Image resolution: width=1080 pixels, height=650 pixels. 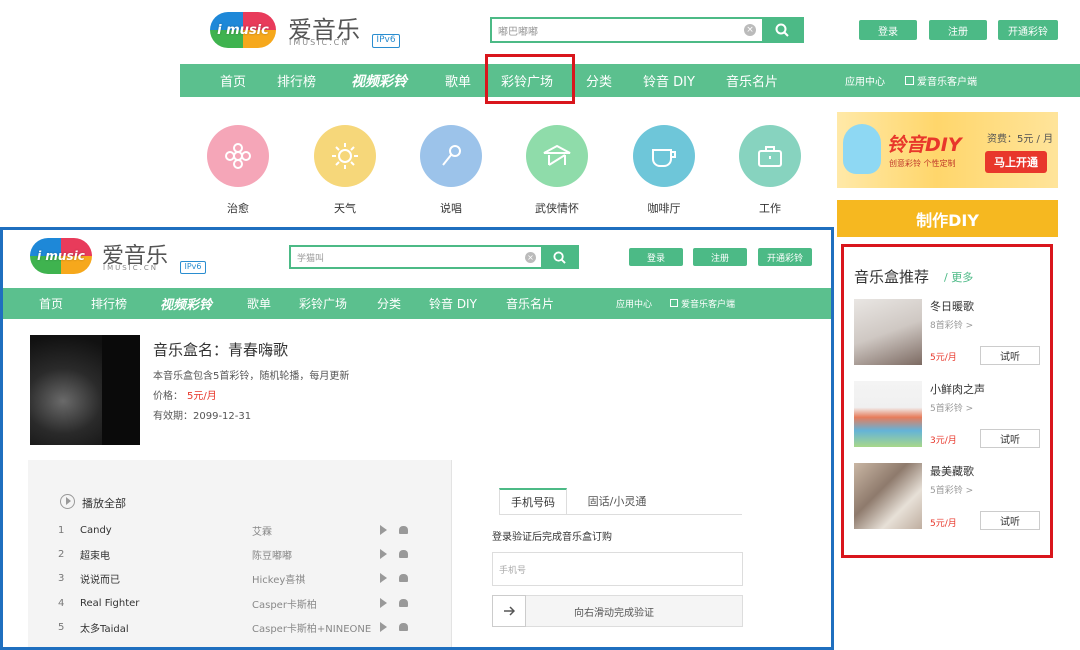 What do you see at coordinates (166, 627) in the screenshot?
I see `song-title: 太多Taidal` at bounding box center [166, 627].